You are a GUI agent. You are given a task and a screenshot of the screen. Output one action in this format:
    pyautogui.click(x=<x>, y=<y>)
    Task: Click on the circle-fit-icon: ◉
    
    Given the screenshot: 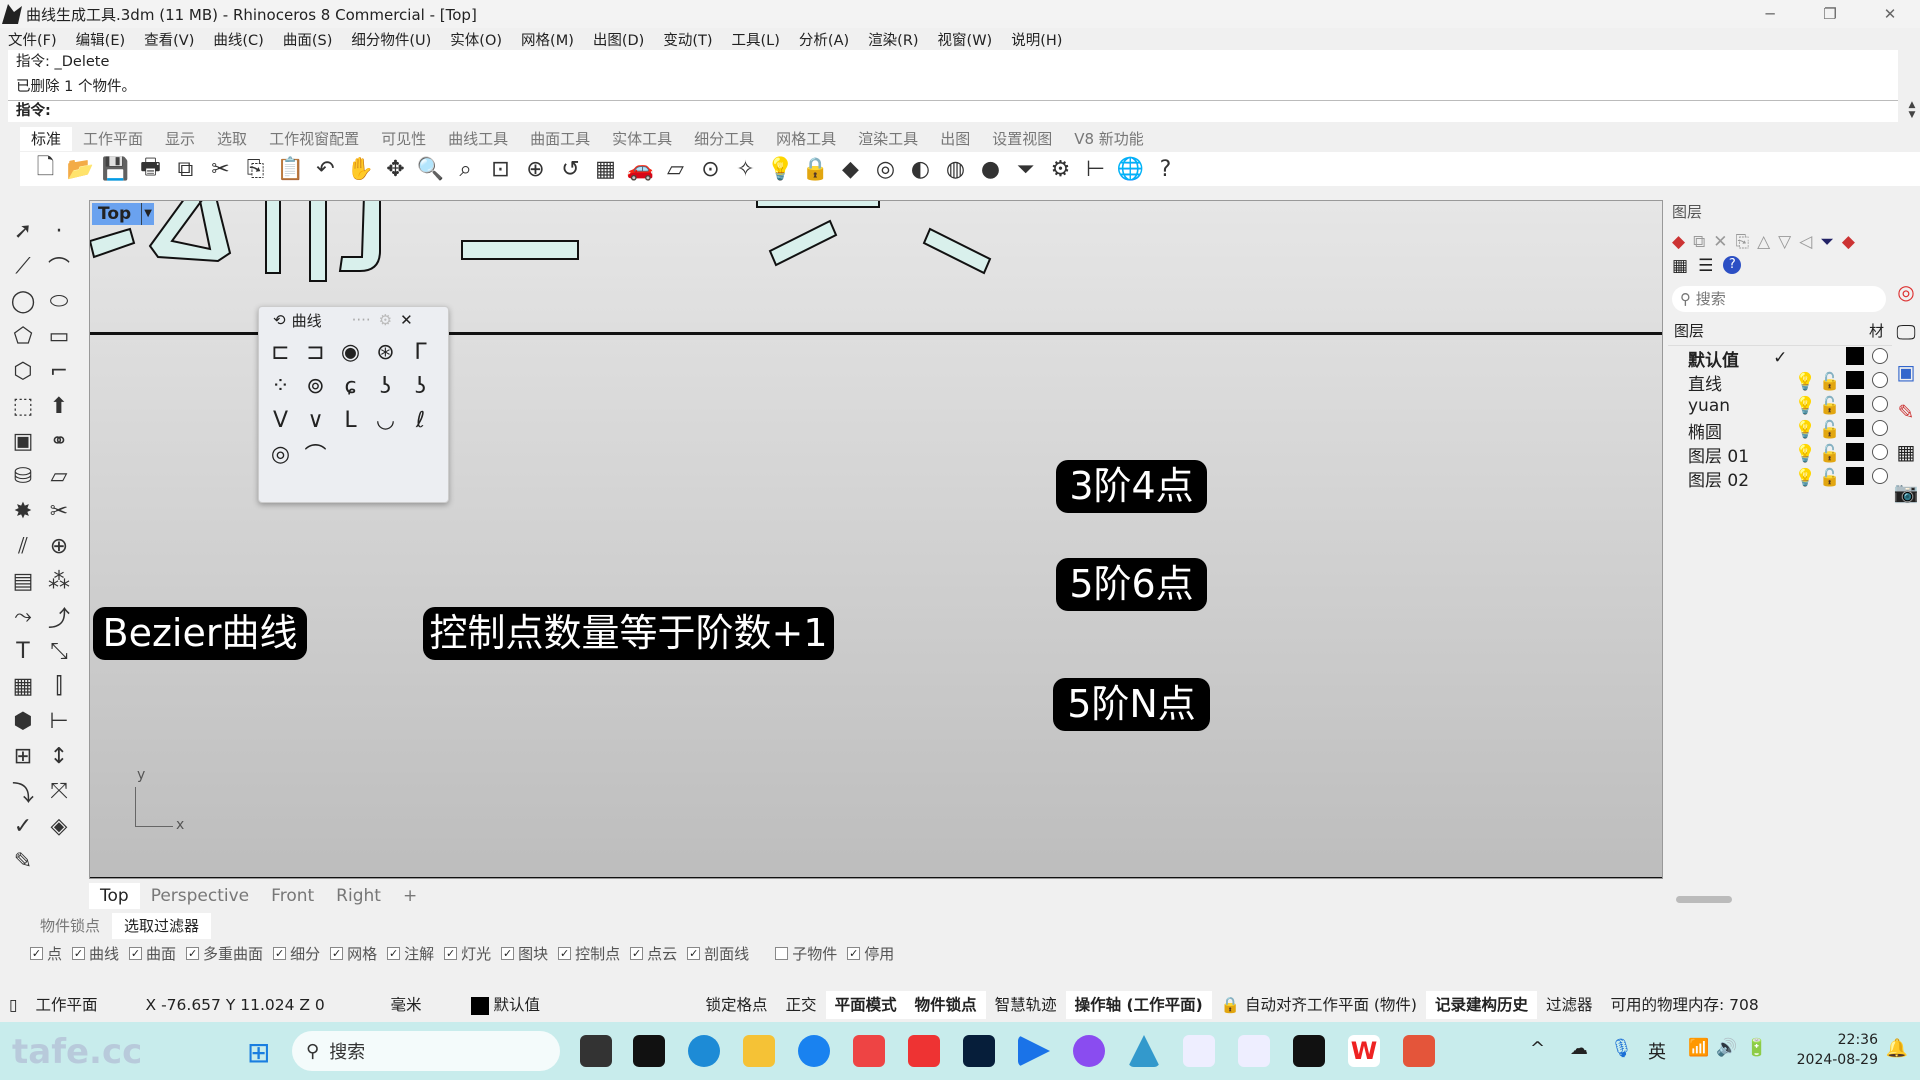 What is the action you would take?
    pyautogui.click(x=350, y=352)
    